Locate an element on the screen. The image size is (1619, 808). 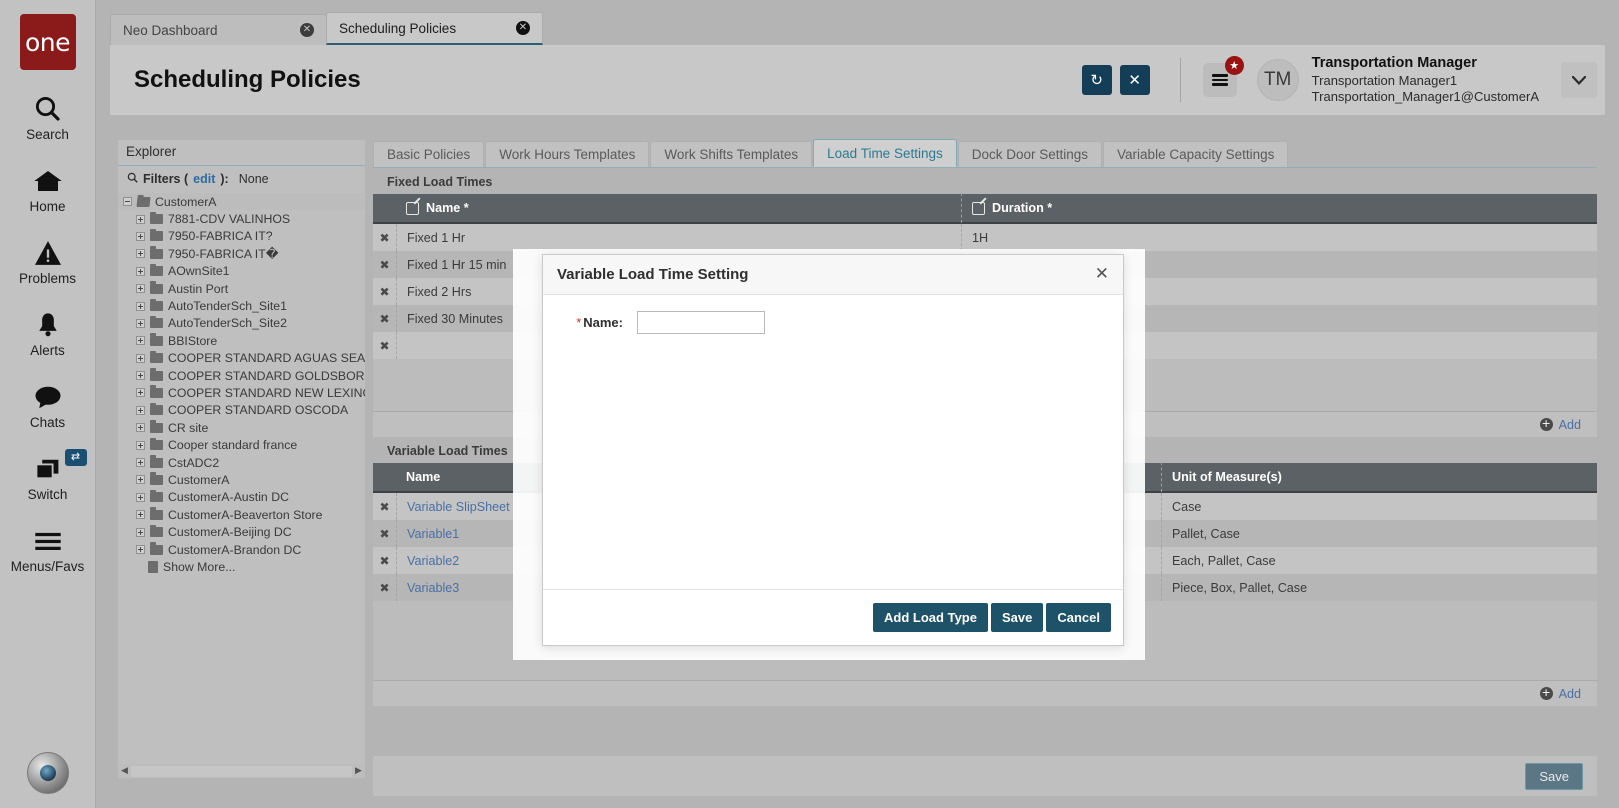
tab-work-shifts-templates: Work Shifts Templates is located at coordinates (731, 154).